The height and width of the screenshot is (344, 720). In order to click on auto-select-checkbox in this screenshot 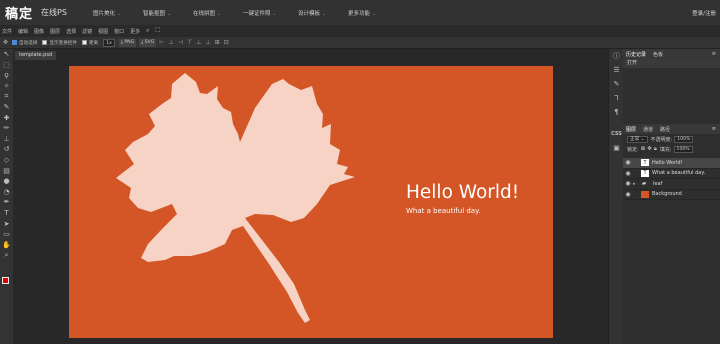, I will do `click(15, 42)`.